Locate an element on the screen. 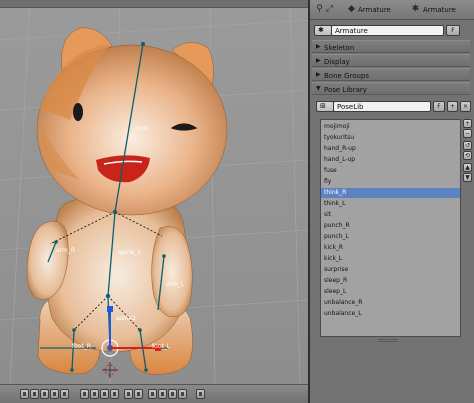  armature-datablock-browse: ✱ is located at coordinates (323, 30).